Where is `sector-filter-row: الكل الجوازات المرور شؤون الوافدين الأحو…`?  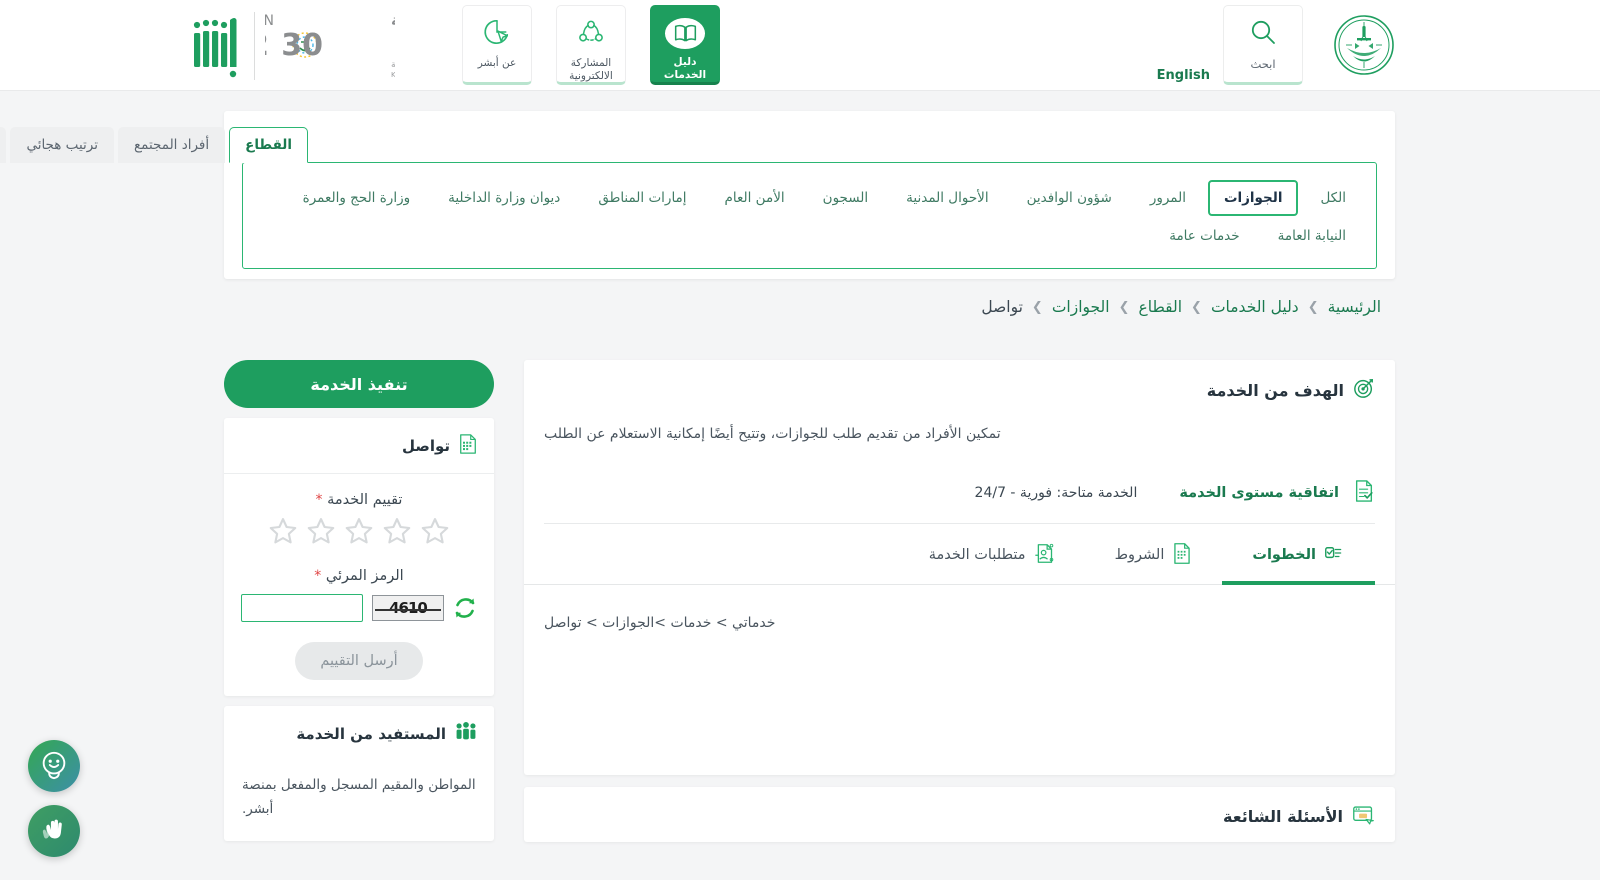 sector-filter-row: الكل الجوازات المرور شؤون الوافدين الأحو… is located at coordinates (809, 198).